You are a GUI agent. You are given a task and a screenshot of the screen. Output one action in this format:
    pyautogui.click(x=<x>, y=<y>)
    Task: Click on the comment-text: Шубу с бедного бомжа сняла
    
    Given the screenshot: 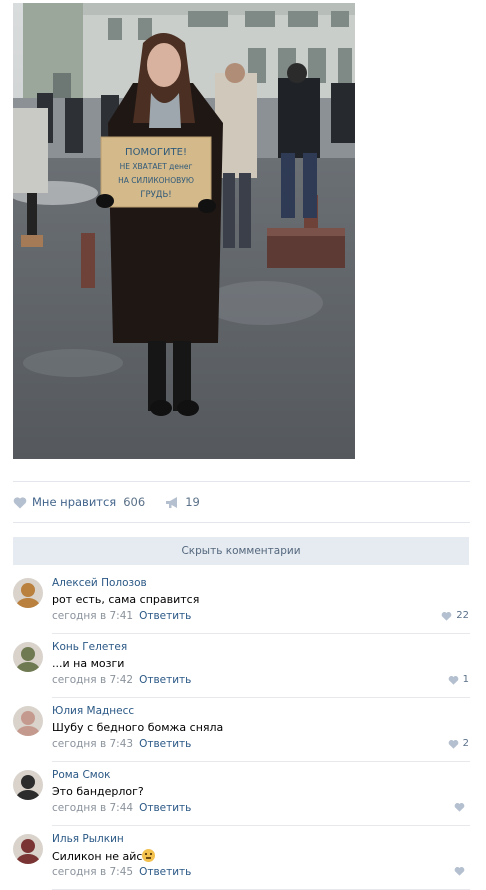 What is the action you would take?
    pyautogui.click(x=137, y=727)
    